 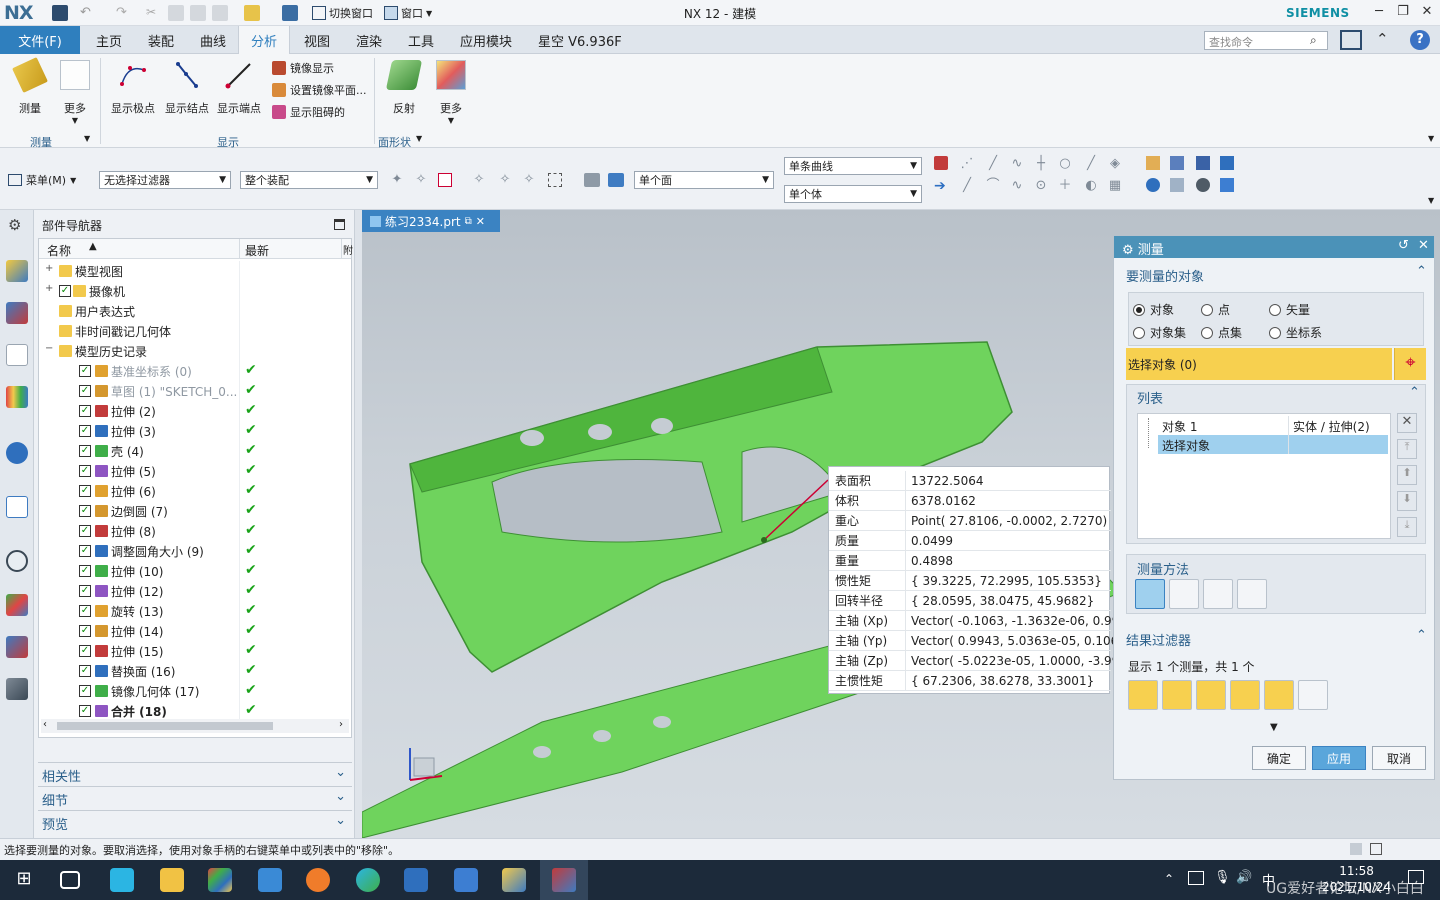 What do you see at coordinates (408, 13) in the screenshot?
I see `window-menu-button: 窗口 ▼` at bounding box center [408, 13].